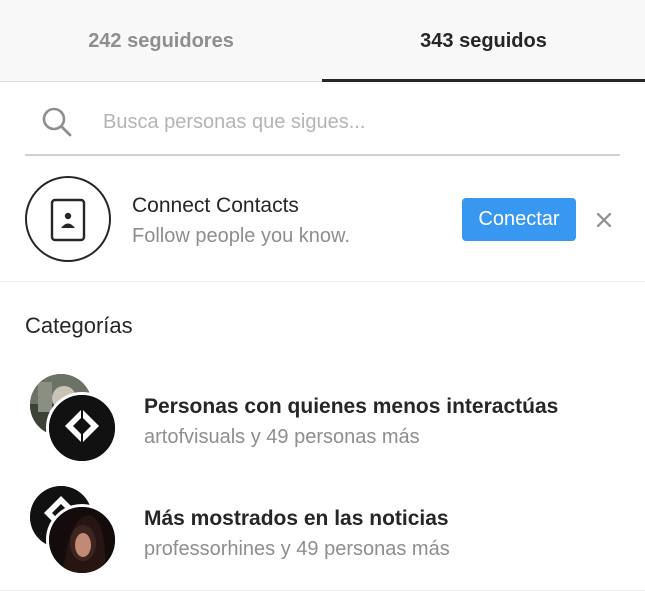 The height and width of the screenshot is (595, 645). I want to click on connect-contacts-title: Connect Contacts, so click(215, 205).